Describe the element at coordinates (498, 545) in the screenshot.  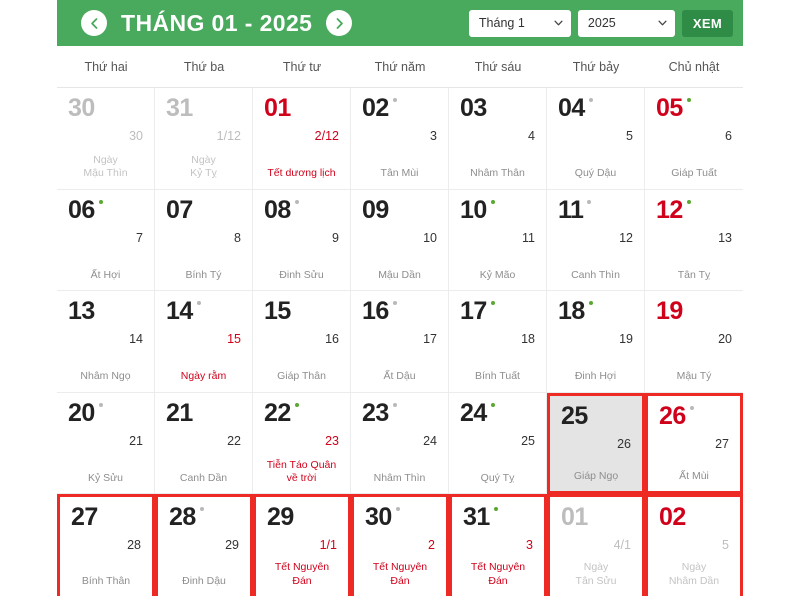
I see `day-cell: 31 3 Tết Nguyên Đán` at that location.